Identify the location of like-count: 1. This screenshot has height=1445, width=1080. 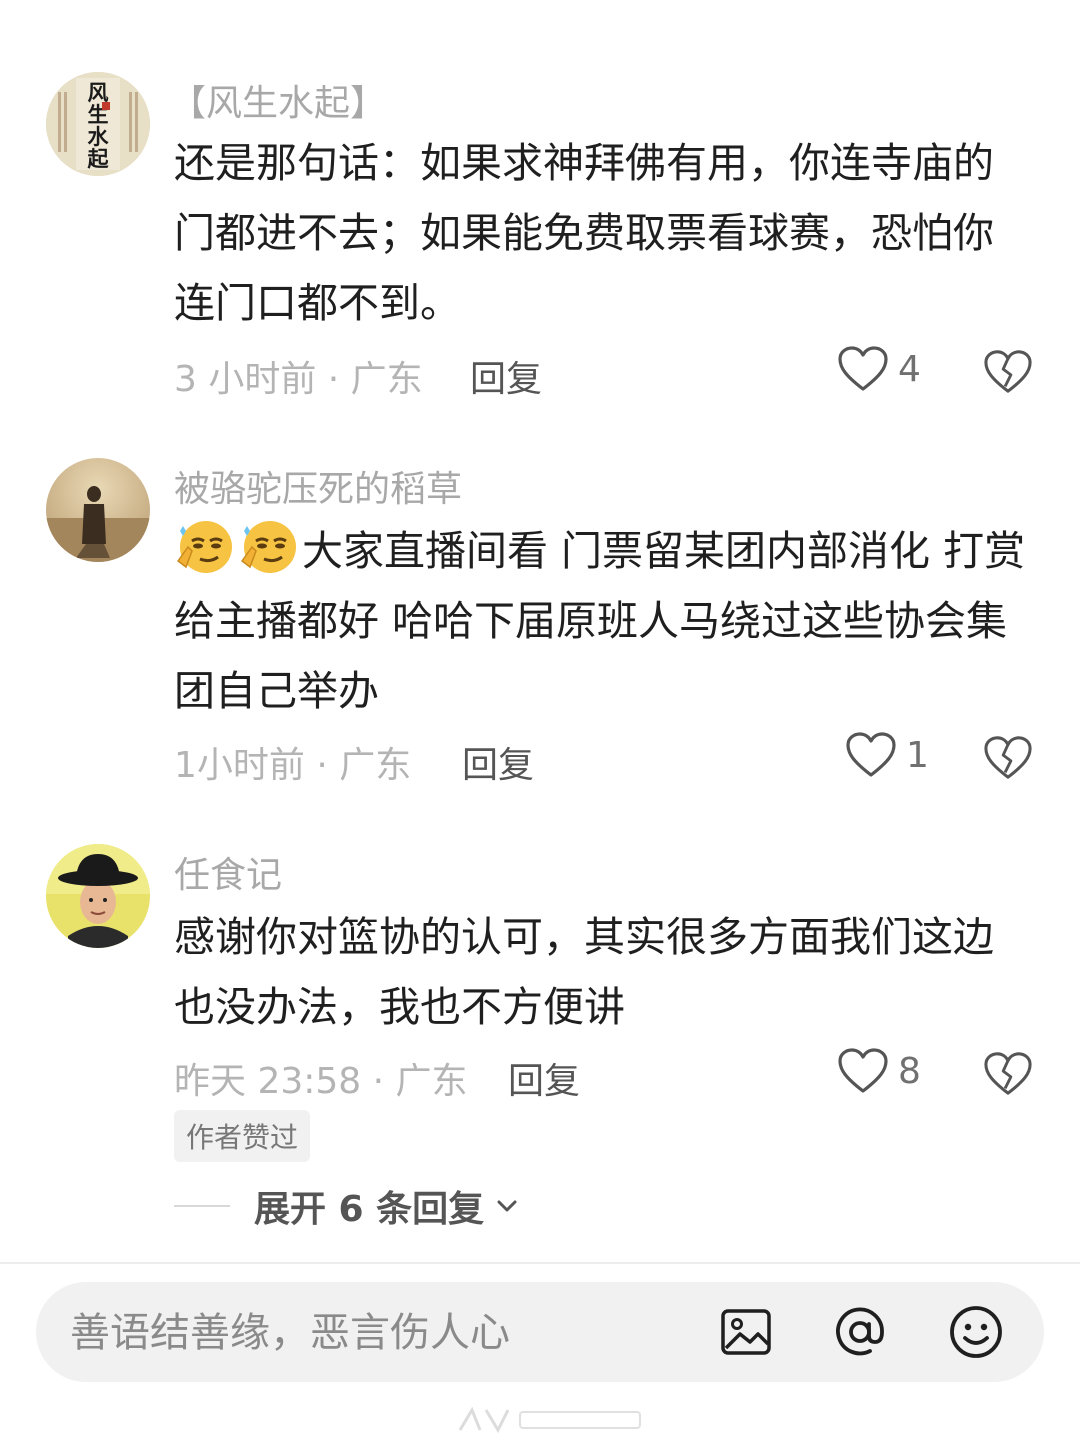
(917, 755).